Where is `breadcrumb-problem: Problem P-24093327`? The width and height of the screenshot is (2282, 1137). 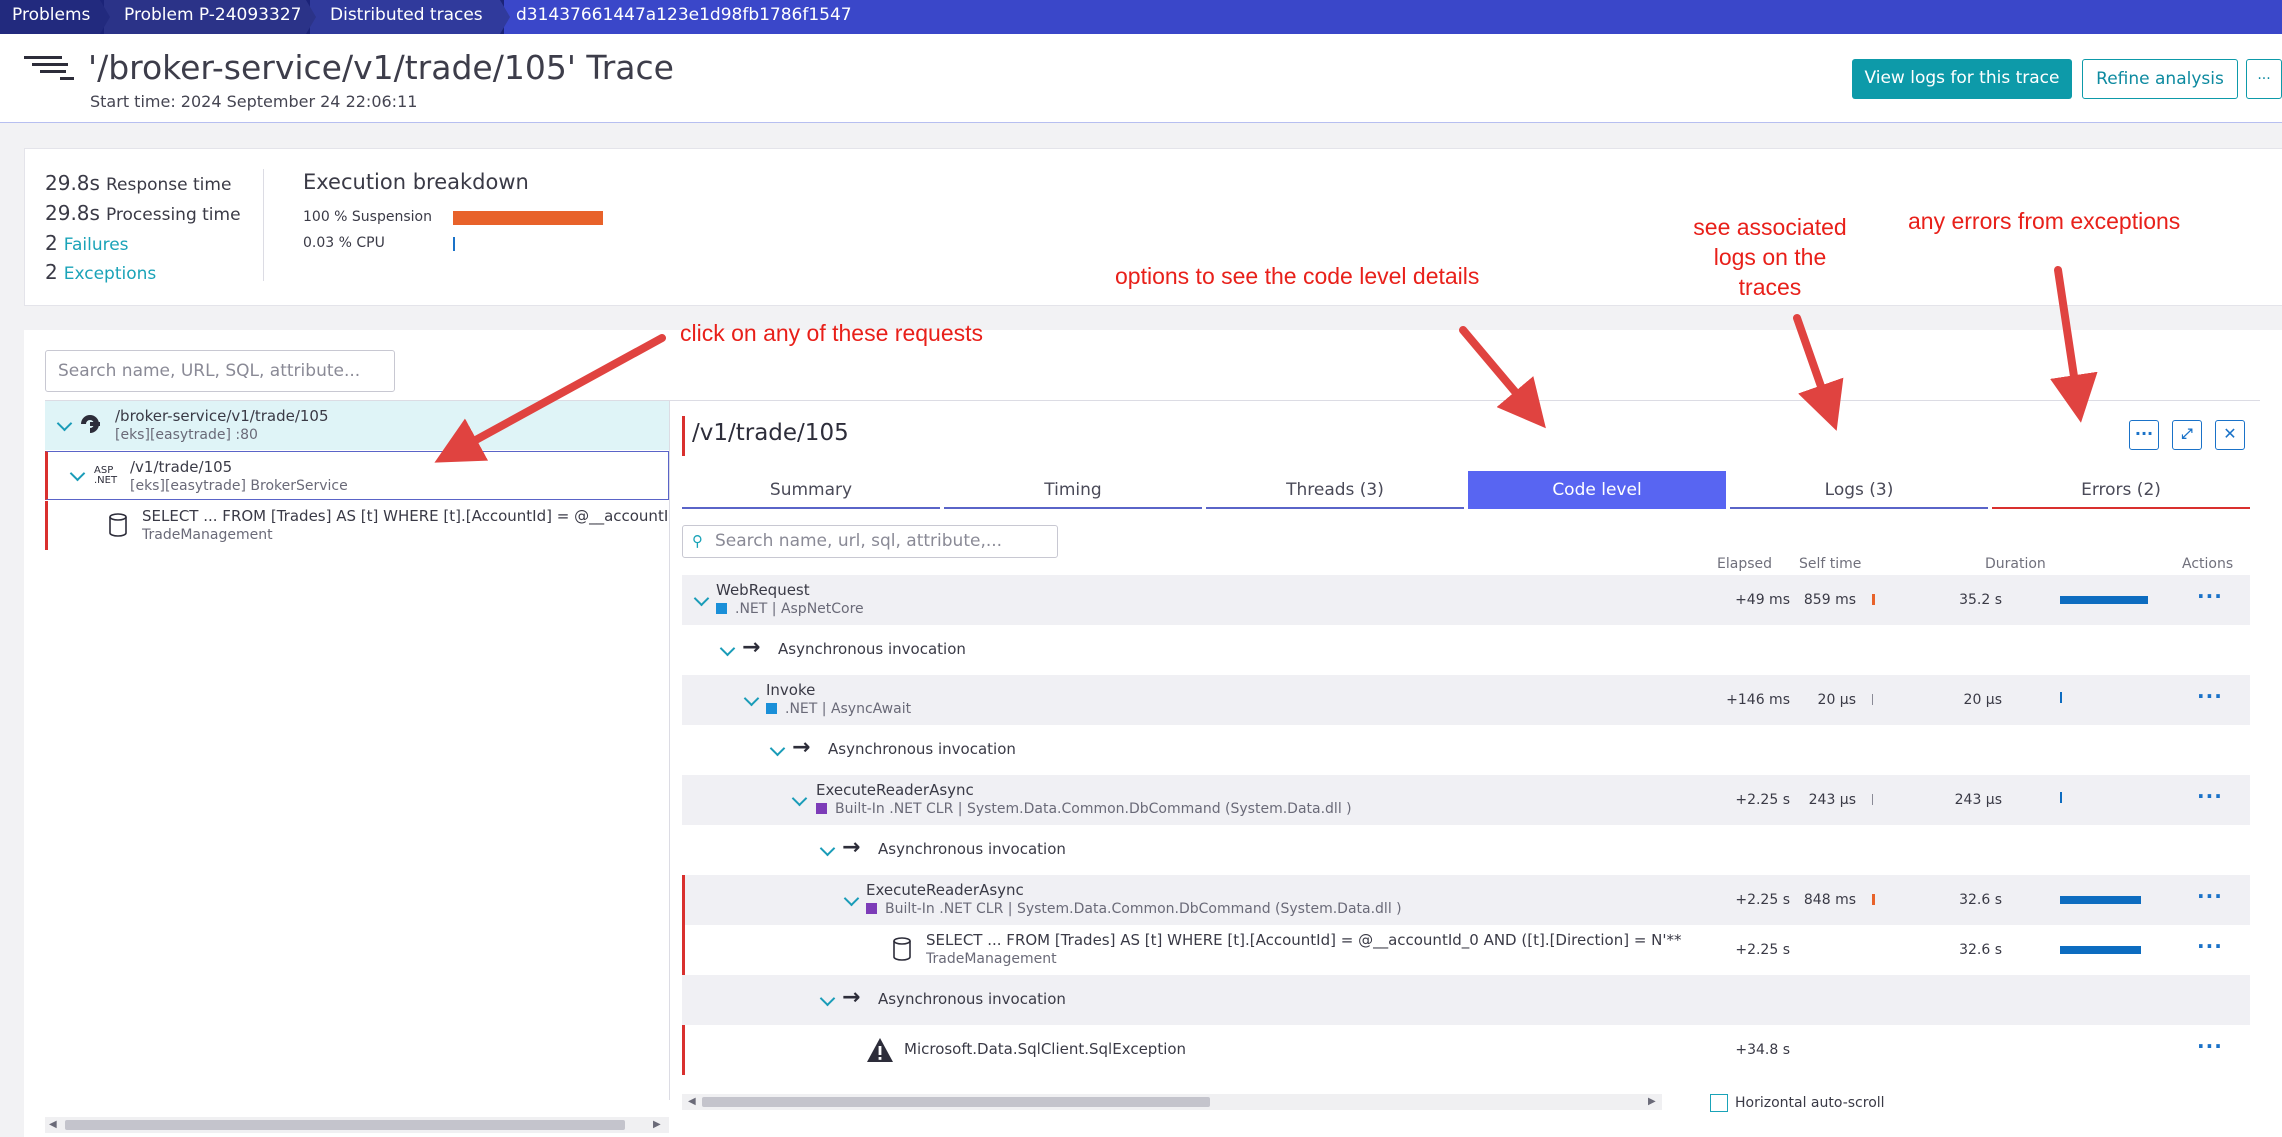
breadcrumb-problem: Problem P-24093327 is located at coordinates (210, 17).